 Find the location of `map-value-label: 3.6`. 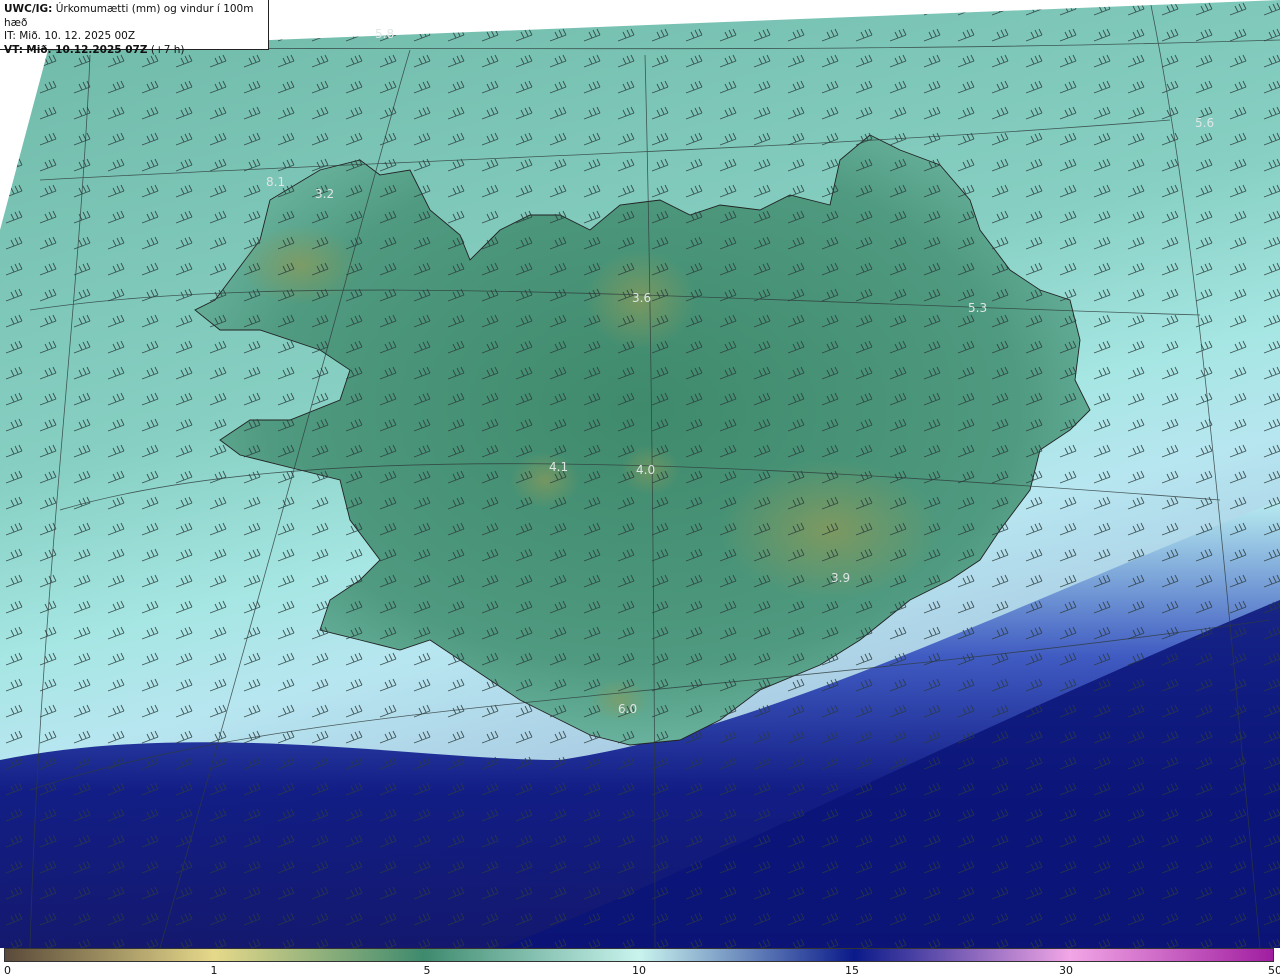

map-value-label: 3.6 is located at coordinates (641, 298).